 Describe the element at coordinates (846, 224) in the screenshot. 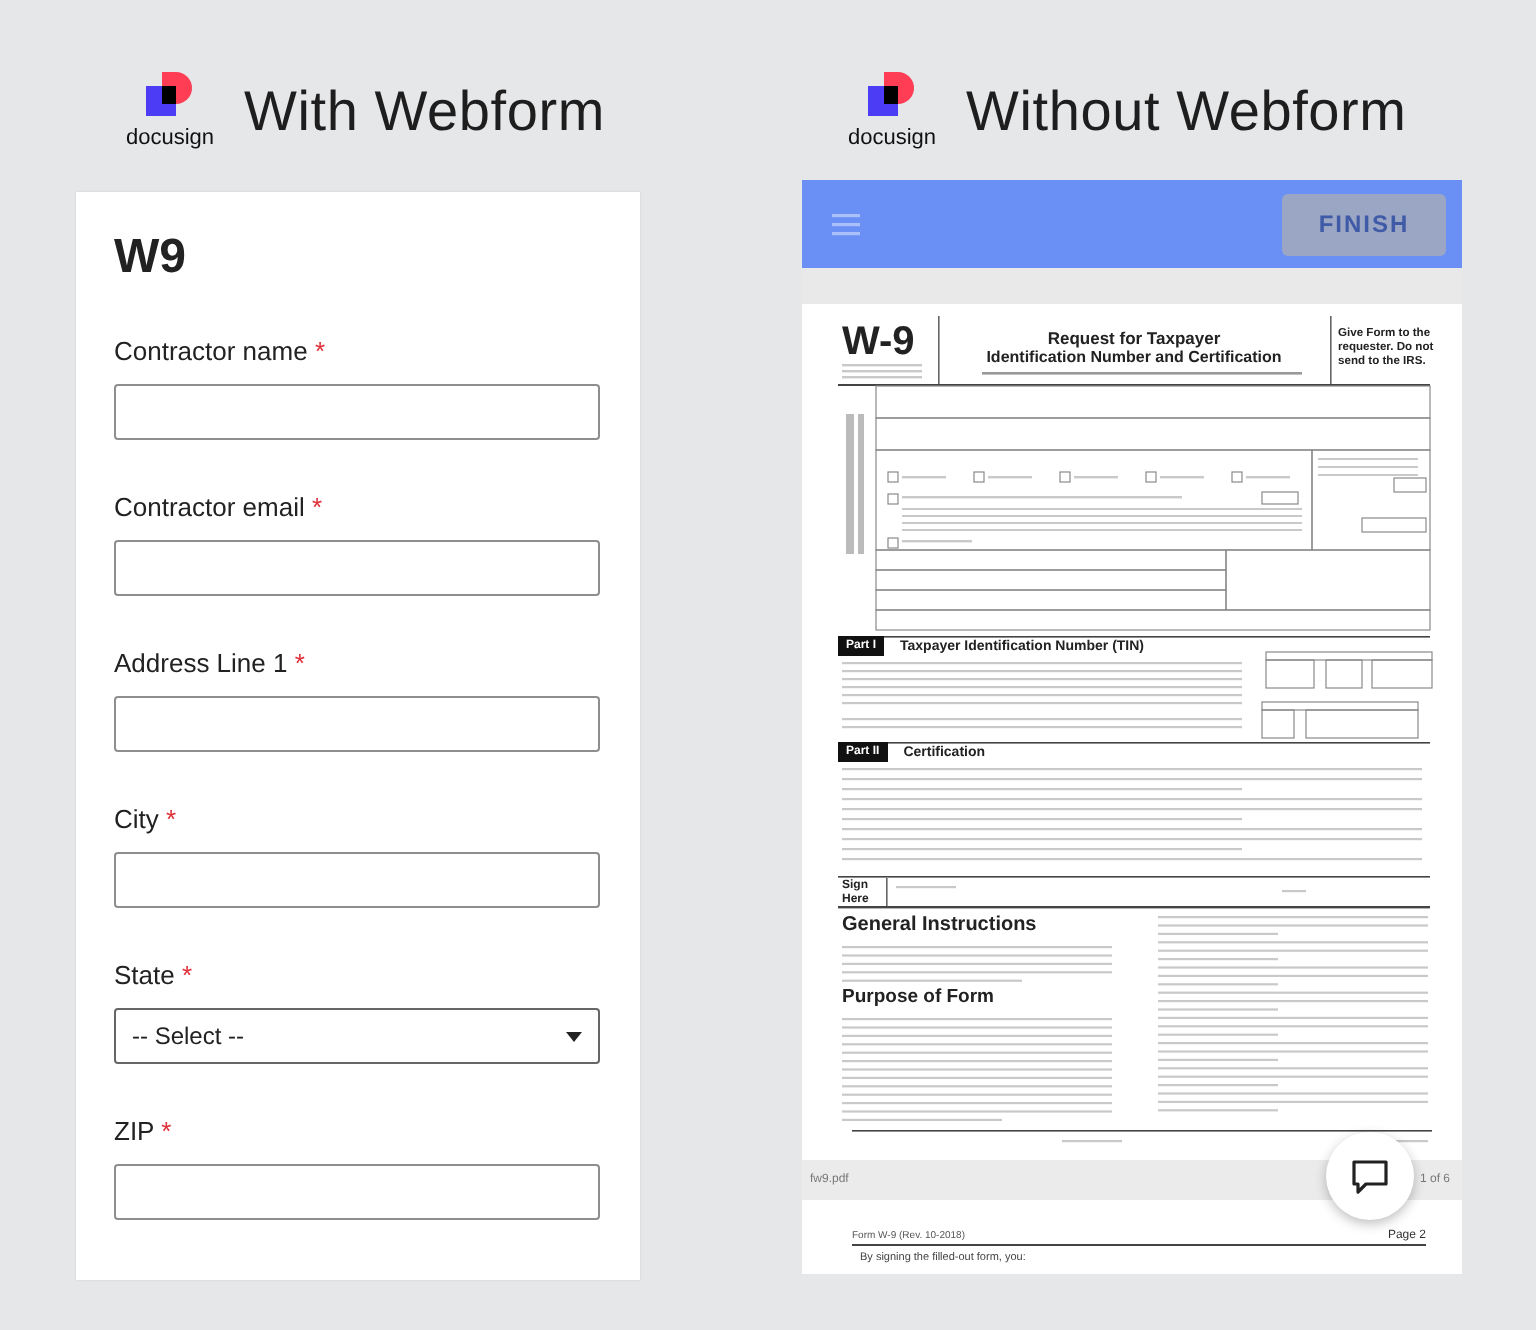

I see `menu-icon` at that location.